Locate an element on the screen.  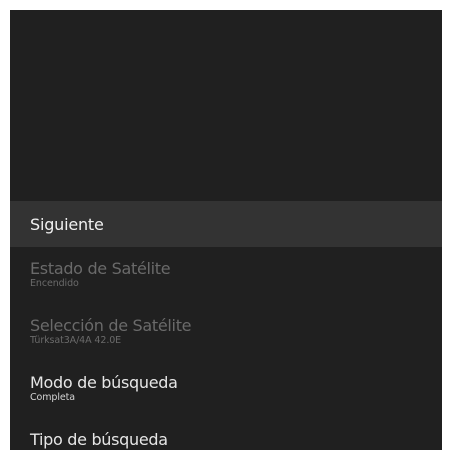
menu-item-tipo-busqueda: Tipo de búsqueda is located at coordinates (226, 434).